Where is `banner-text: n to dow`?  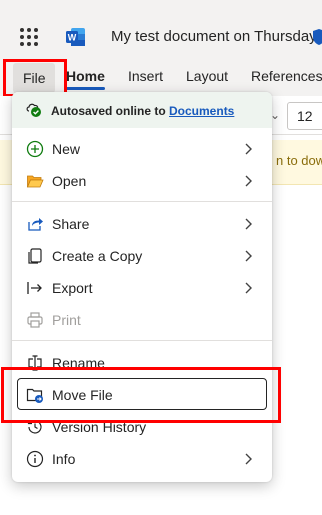
banner-text: n to dow is located at coordinates (299, 160).